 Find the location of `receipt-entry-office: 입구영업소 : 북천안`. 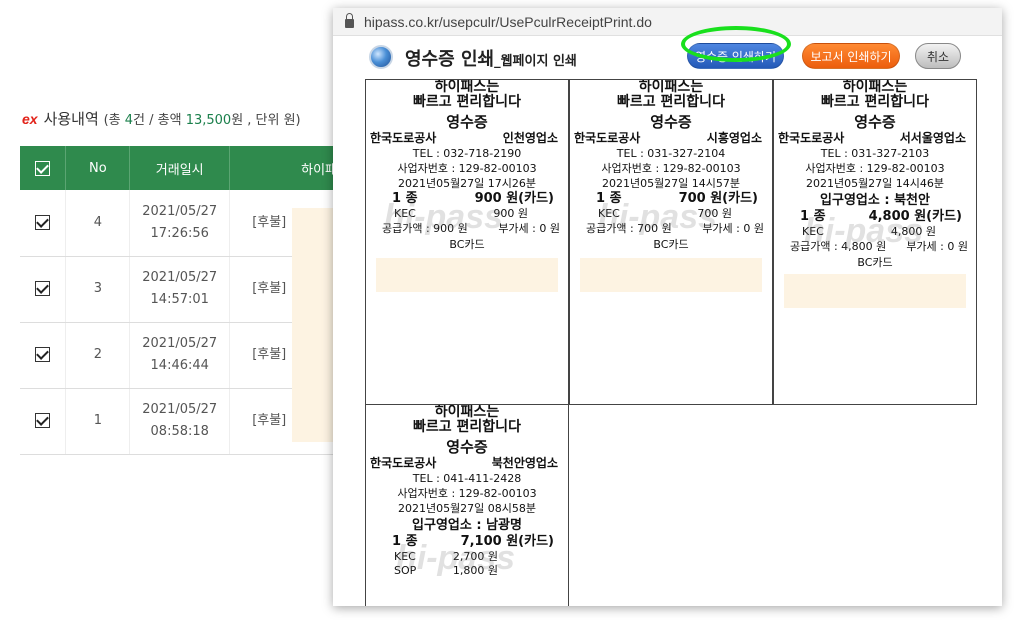

receipt-entry-office: 입구영업소 : 북천안 is located at coordinates (875, 200).